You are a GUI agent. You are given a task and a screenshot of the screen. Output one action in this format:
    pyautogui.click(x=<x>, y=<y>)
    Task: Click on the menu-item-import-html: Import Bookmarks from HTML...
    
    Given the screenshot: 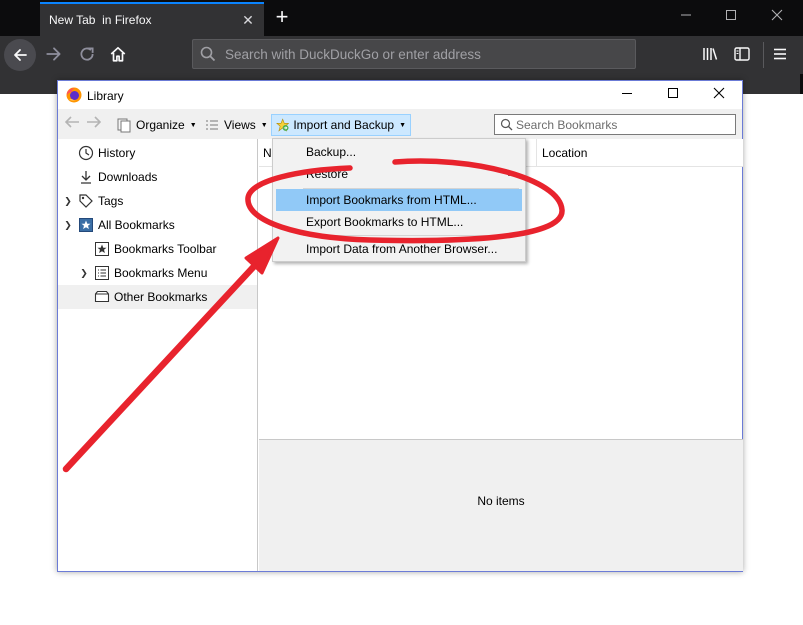 What is the action you would take?
    pyautogui.click(x=399, y=200)
    